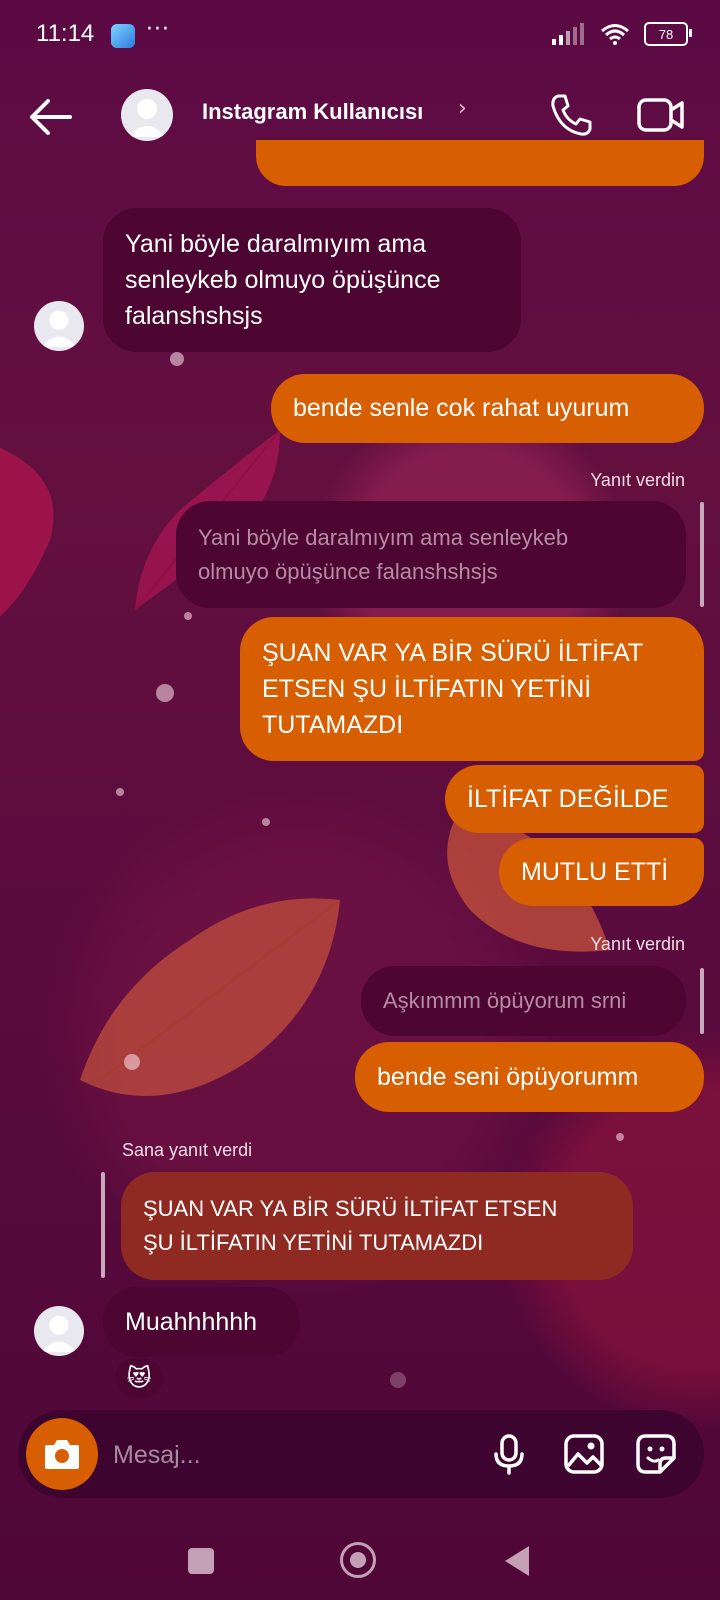 The height and width of the screenshot is (1600, 720). Describe the element at coordinates (191, 1322) in the screenshot. I see `message-text: Muahhhhhh` at that location.